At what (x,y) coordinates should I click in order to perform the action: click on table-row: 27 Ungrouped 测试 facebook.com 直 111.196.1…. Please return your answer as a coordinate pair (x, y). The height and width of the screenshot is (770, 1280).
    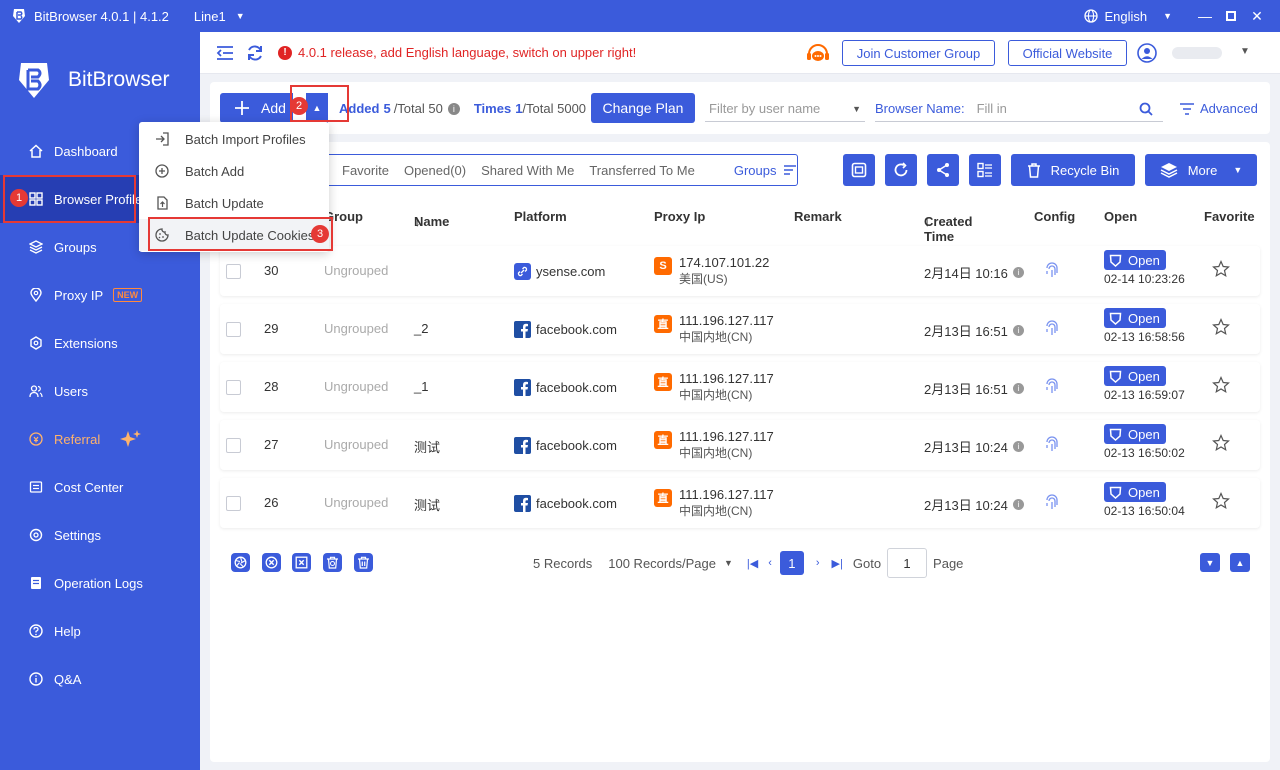
    Looking at the image, I should click on (740, 445).